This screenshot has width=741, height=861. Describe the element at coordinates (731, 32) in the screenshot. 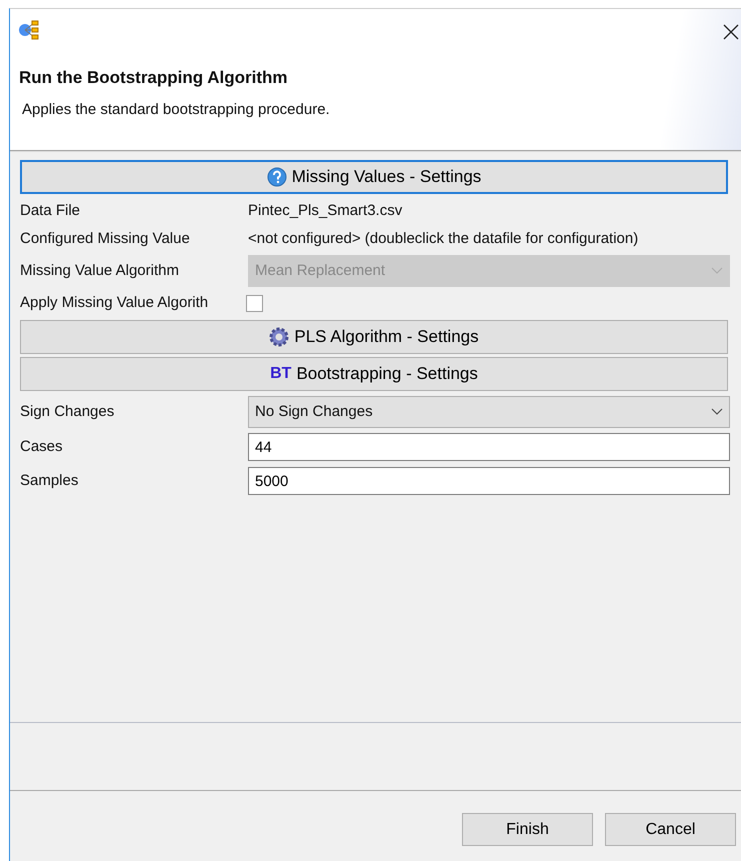

I see `close-icon` at that location.